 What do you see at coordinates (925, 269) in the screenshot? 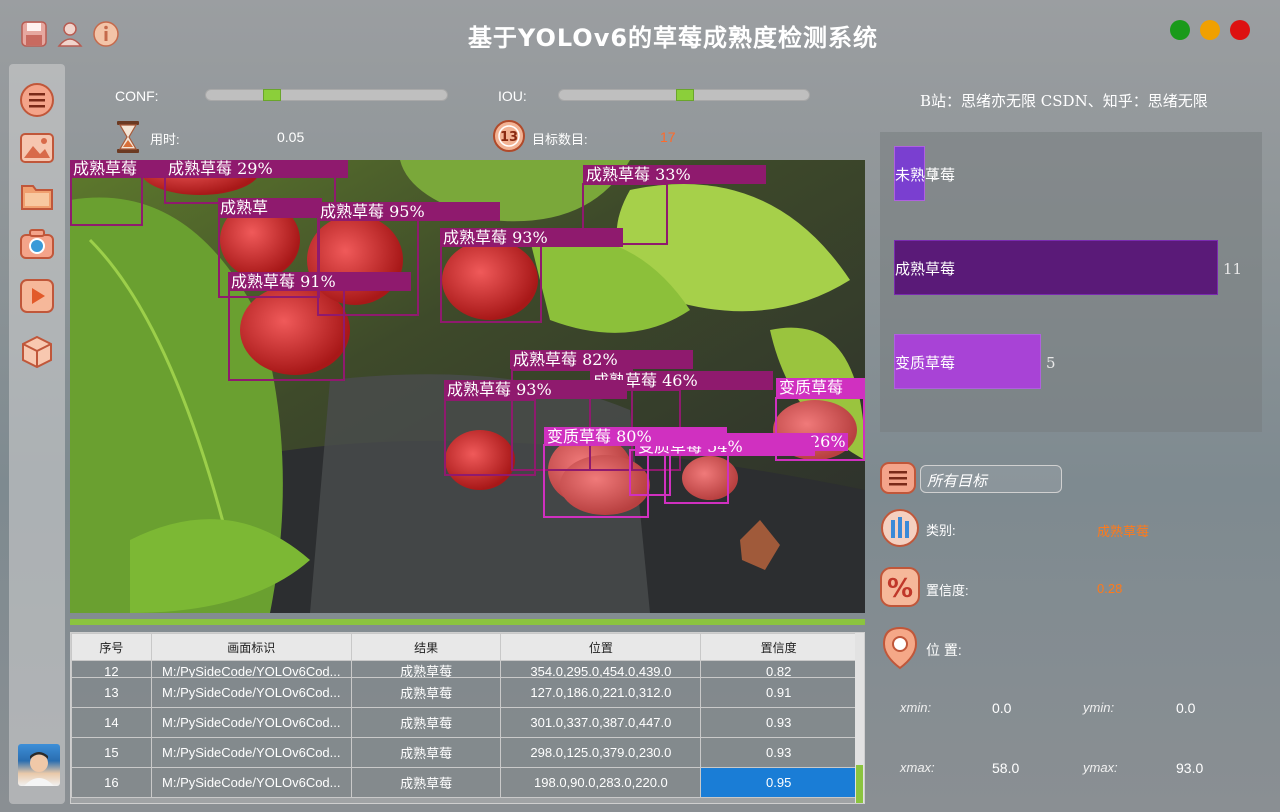
I see `chart-bar-label: 成熟草莓` at bounding box center [925, 269].